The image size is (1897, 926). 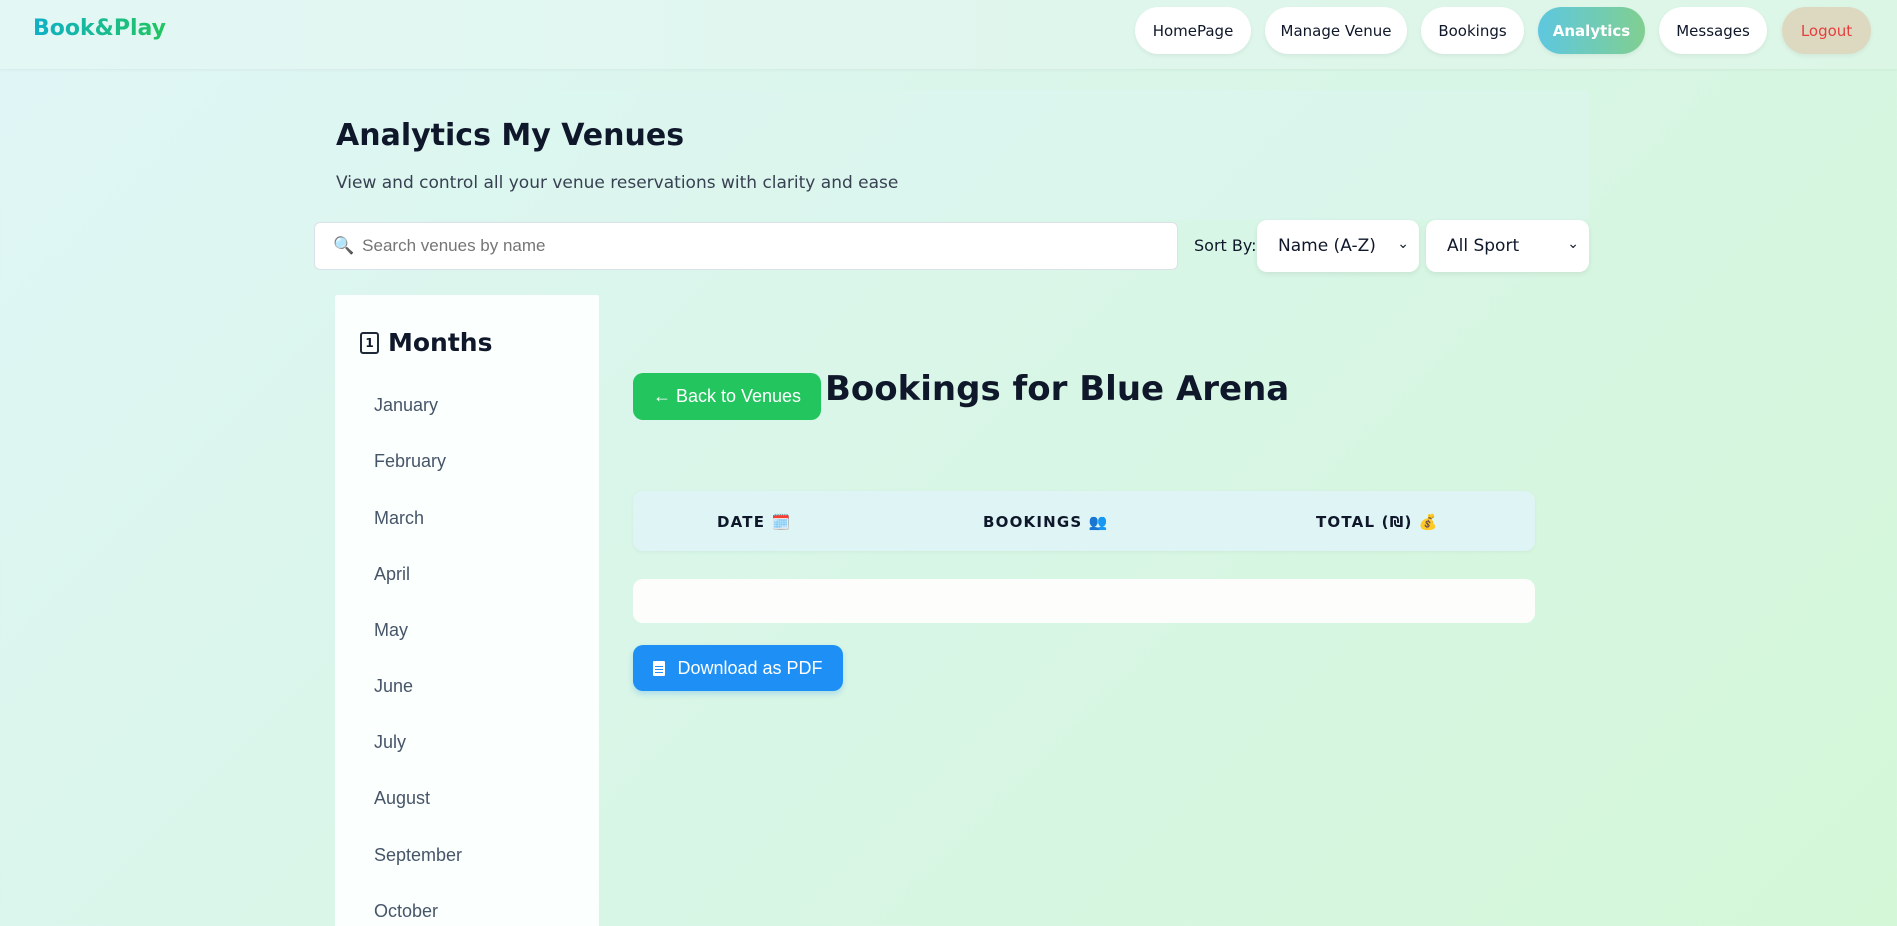 What do you see at coordinates (1713, 30) in the screenshot?
I see `nav-messages: Messages` at bounding box center [1713, 30].